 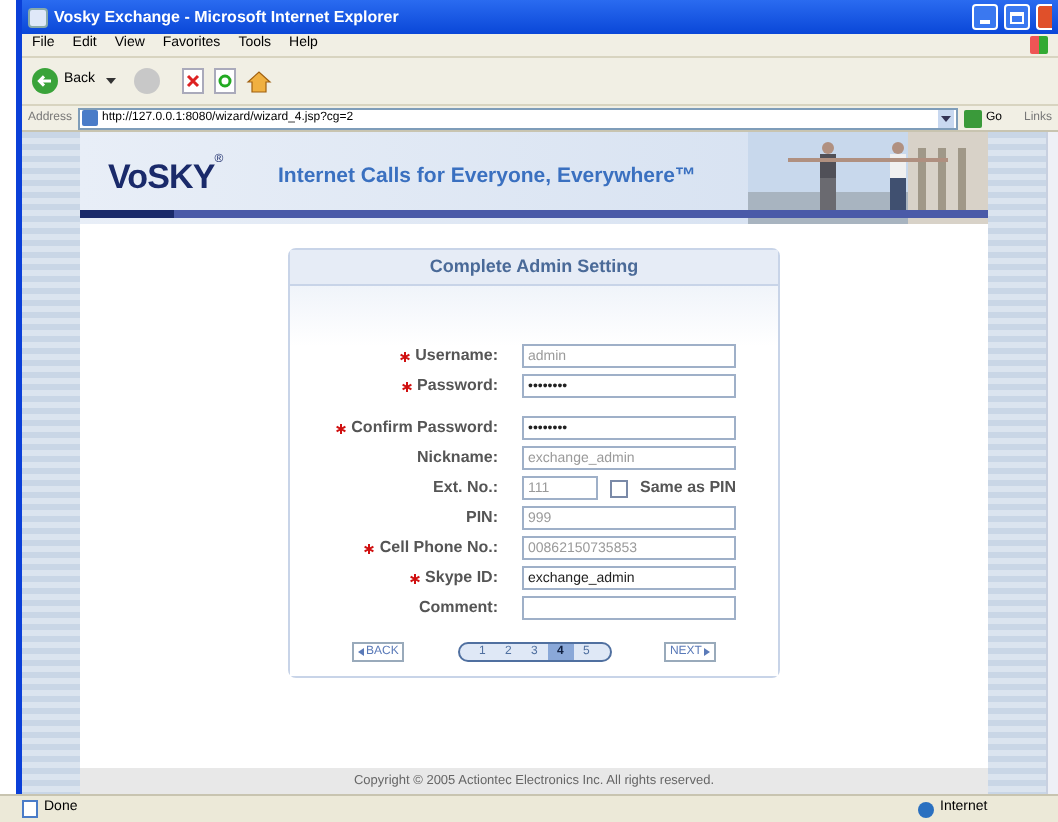 I want to click on field-label: Cell Phone No.:, so click(x=438, y=548).